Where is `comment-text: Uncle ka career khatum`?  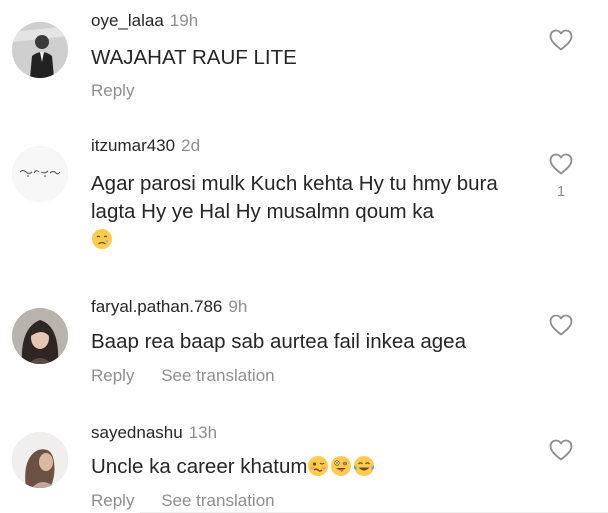
comment-text: Uncle ka career khatum is located at coordinates (311, 467).